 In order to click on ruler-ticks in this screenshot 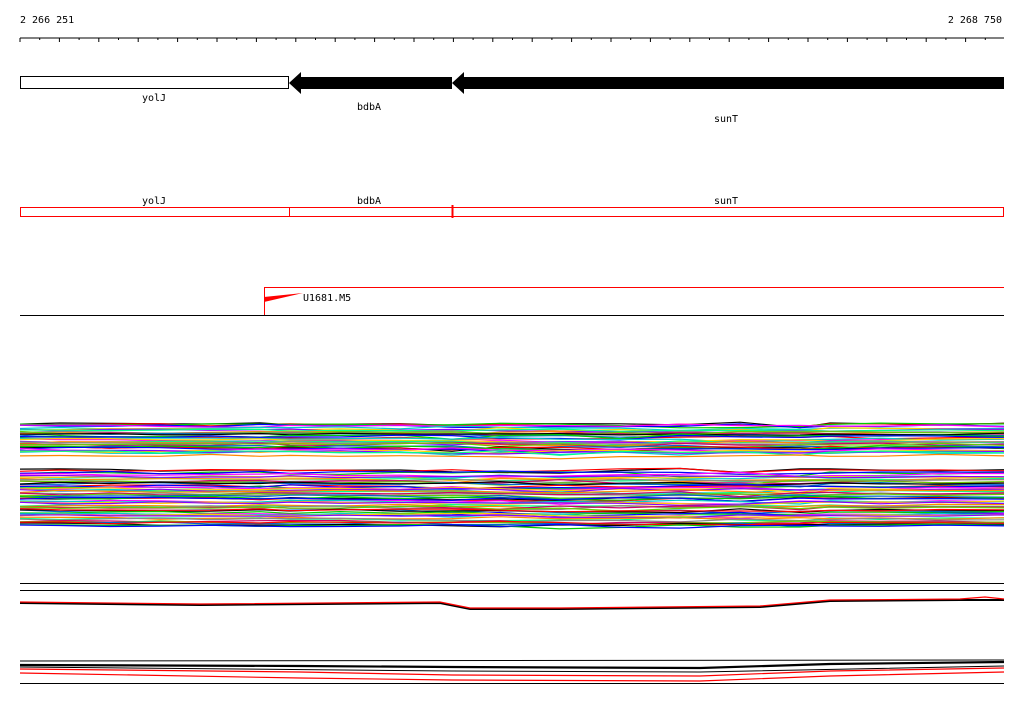, I will do `click(502, 40)`.